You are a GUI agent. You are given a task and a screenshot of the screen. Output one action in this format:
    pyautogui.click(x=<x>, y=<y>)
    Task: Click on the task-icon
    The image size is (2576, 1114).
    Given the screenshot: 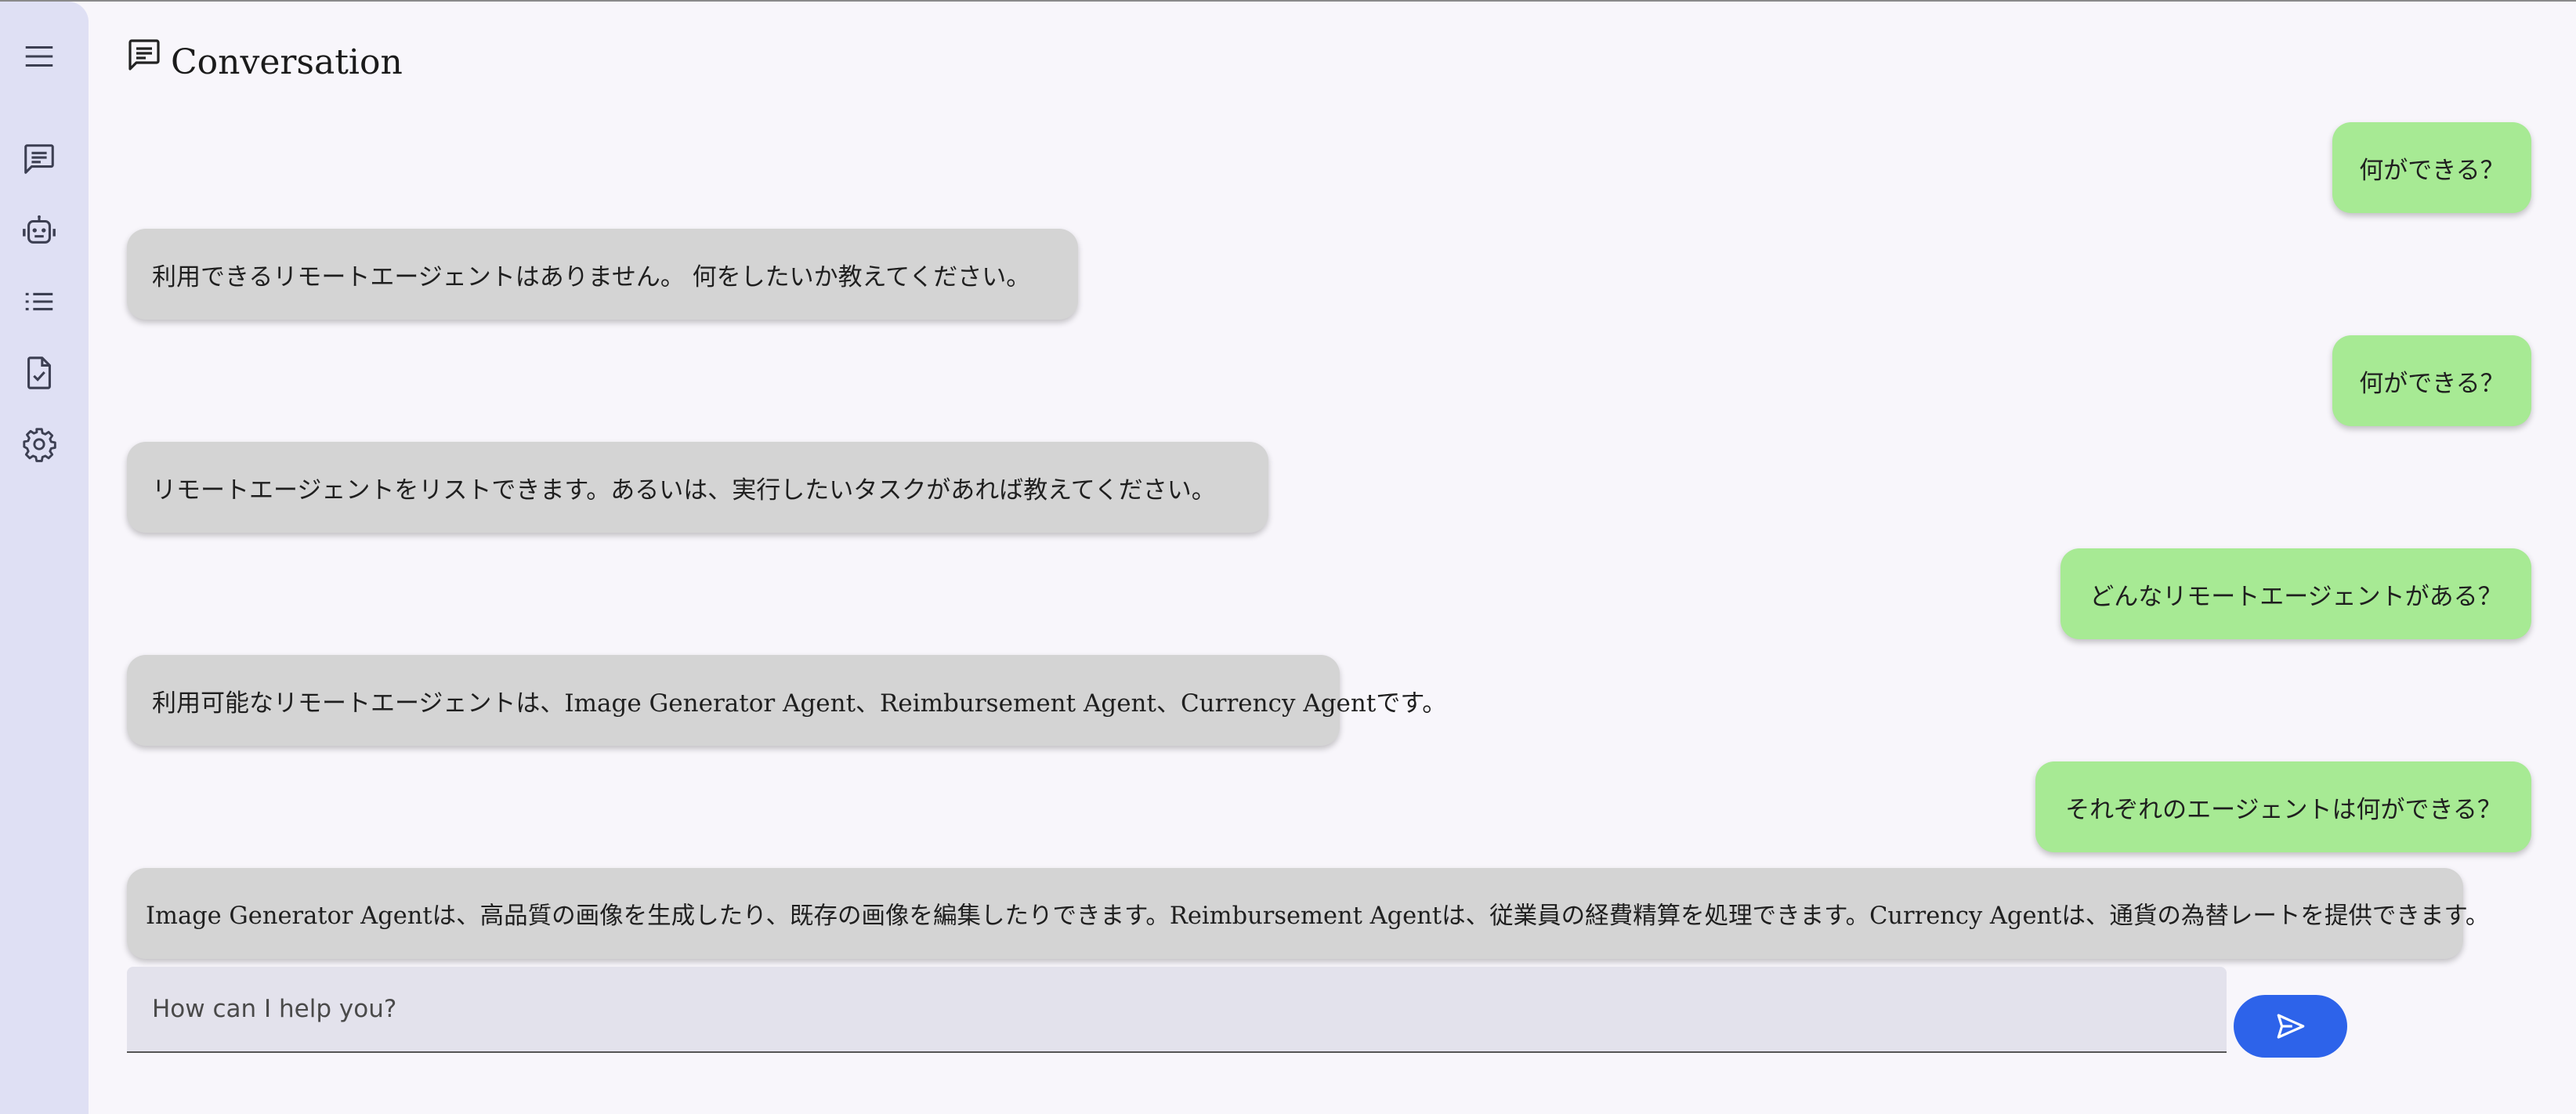 What is the action you would take?
    pyautogui.click(x=39, y=372)
    